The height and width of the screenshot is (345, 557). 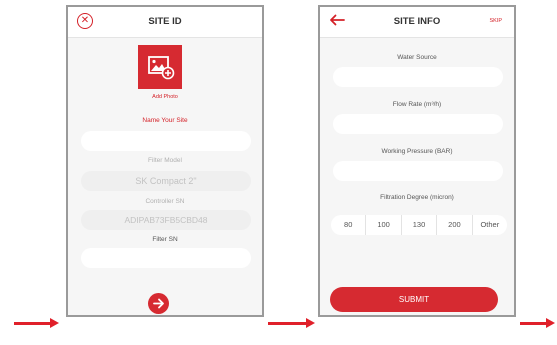 What do you see at coordinates (495, 21) in the screenshot?
I see `skip-link: SKIP` at bounding box center [495, 21].